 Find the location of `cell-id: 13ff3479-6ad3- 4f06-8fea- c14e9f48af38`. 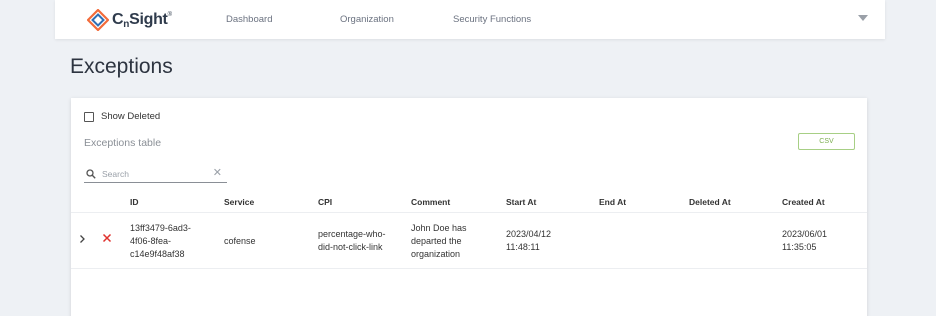

cell-id: 13ff3479-6ad3- 4f06-8fea- c14e9f48af38 is located at coordinates (160, 241).